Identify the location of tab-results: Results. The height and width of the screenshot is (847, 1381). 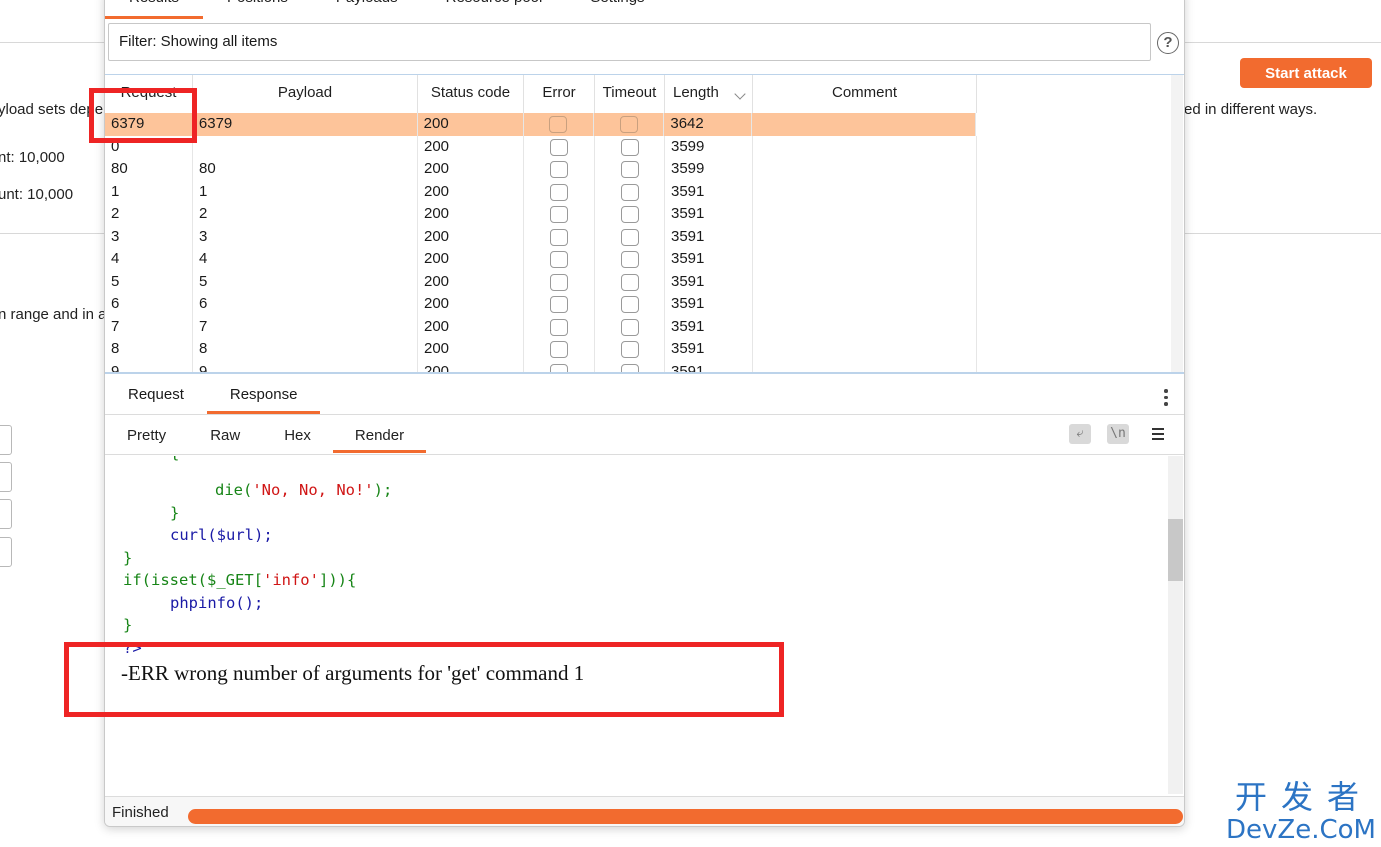
(154, 9).